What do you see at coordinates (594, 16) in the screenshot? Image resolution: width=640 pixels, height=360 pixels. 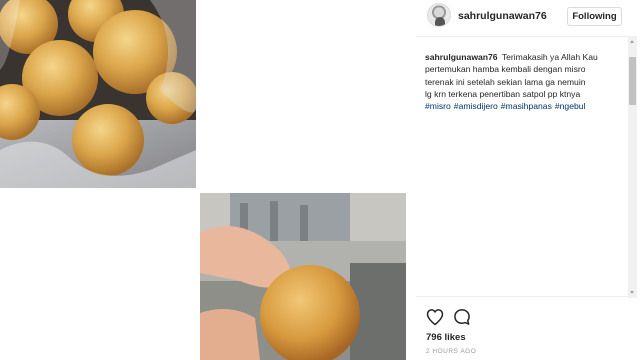 I see `following-button: Following` at bounding box center [594, 16].